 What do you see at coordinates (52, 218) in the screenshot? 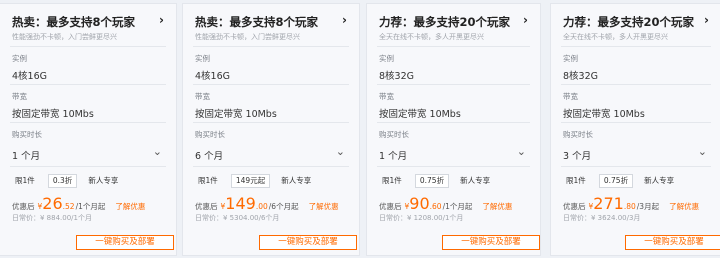
I see `daily-price: 日常价：¥ 884.00/1个月` at bounding box center [52, 218].